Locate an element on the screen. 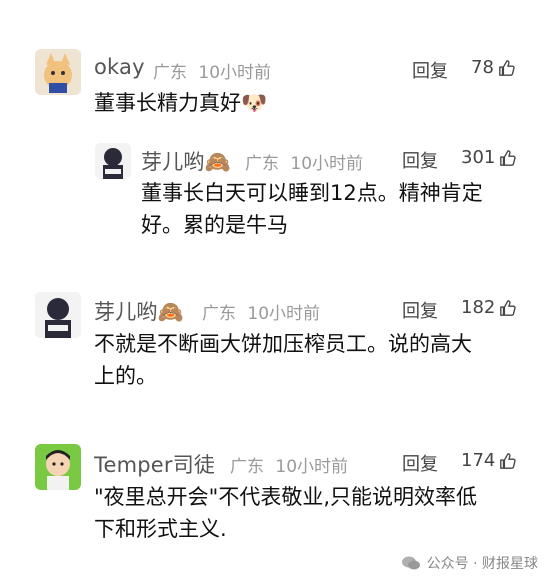 Image resolution: width=550 pixels, height=587 pixels. like-button: 174 is located at coordinates (489, 460).